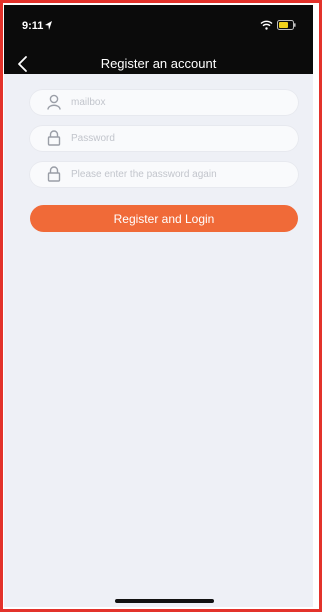 The height and width of the screenshot is (612, 322). What do you see at coordinates (33, 26) in the screenshot?
I see `status-time: 9:11` at bounding box center [33, 26].